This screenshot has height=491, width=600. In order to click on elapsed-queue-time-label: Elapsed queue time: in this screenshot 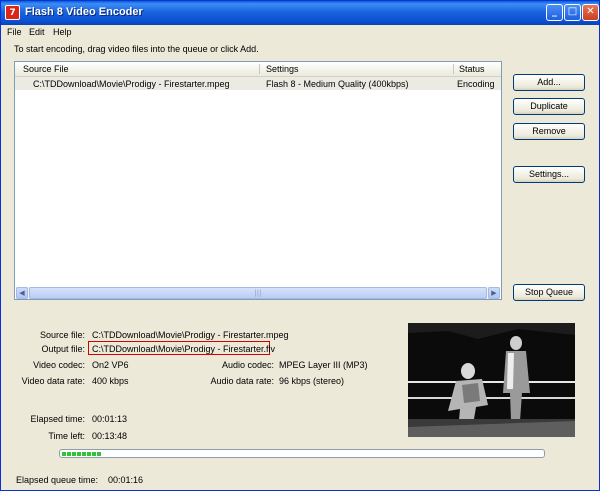, I will do `click(57, 480)`.